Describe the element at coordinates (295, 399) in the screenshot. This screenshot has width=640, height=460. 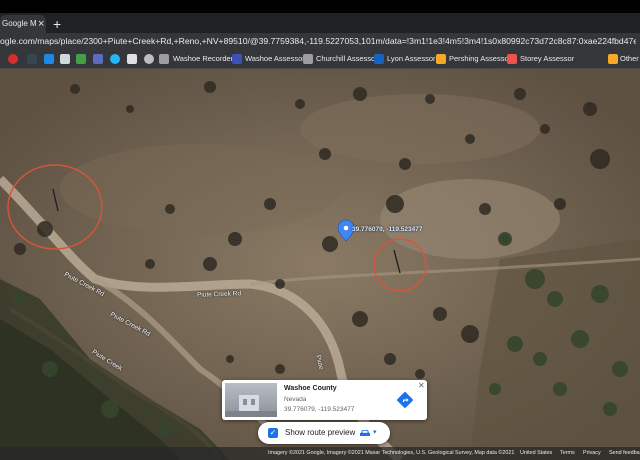
I see `place-subtitle: Nevada` at that location.